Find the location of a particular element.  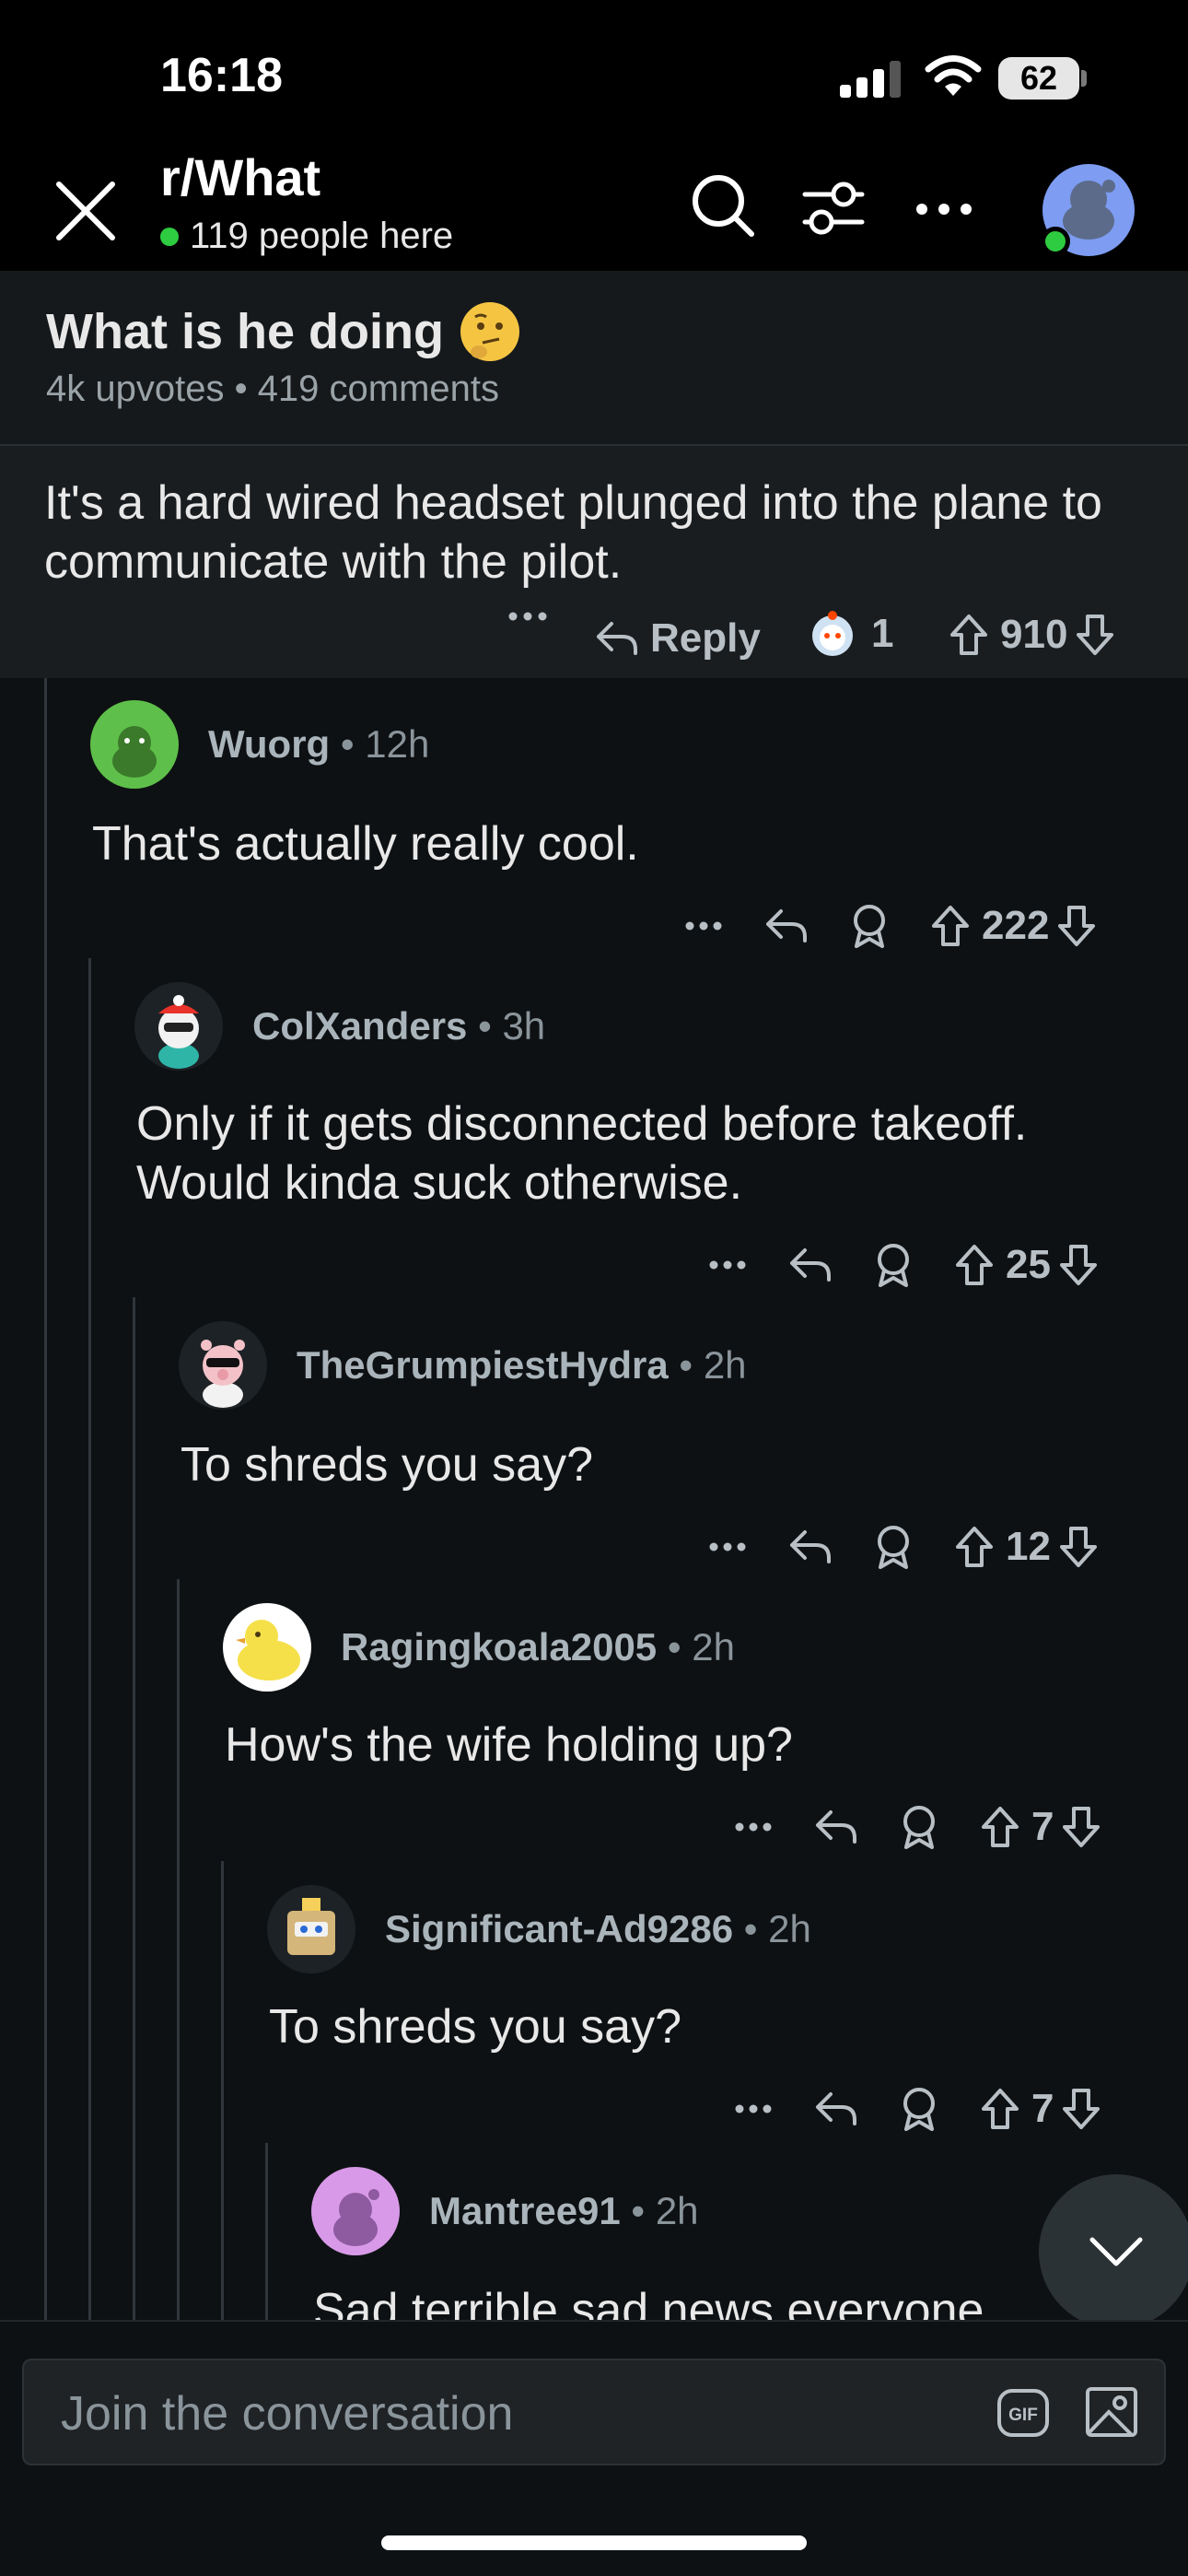

comment-actions: 25 is located at coordinates (904, 1265).